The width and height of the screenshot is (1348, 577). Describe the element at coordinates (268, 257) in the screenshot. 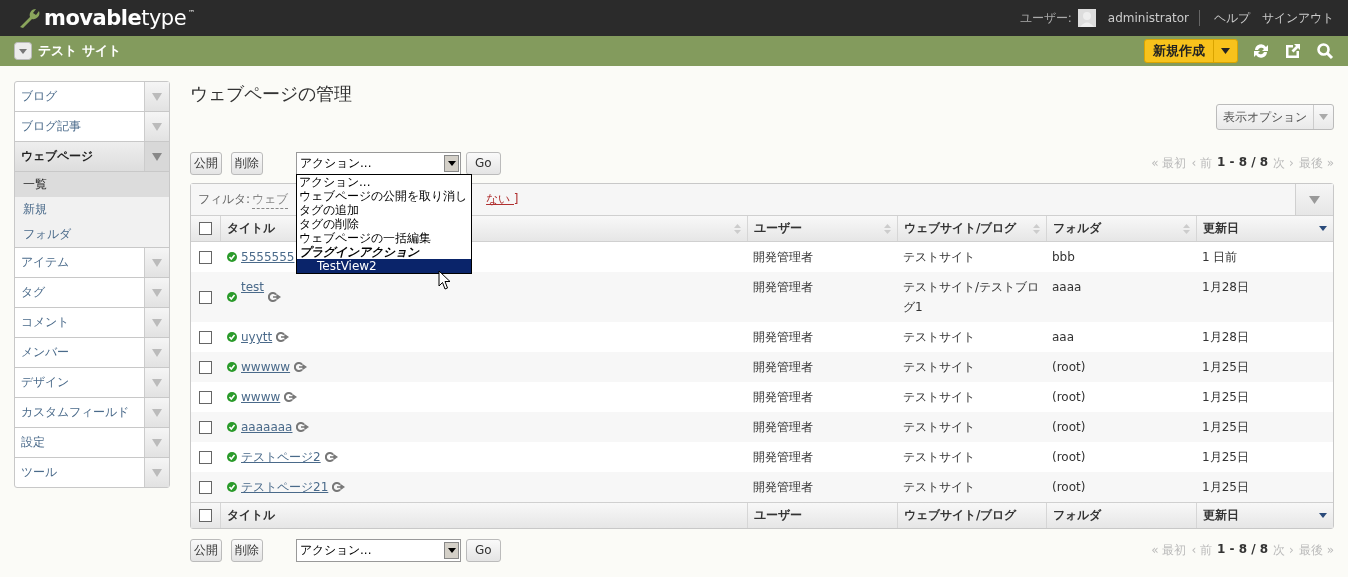

I see `title-link: 5555555` at that location.